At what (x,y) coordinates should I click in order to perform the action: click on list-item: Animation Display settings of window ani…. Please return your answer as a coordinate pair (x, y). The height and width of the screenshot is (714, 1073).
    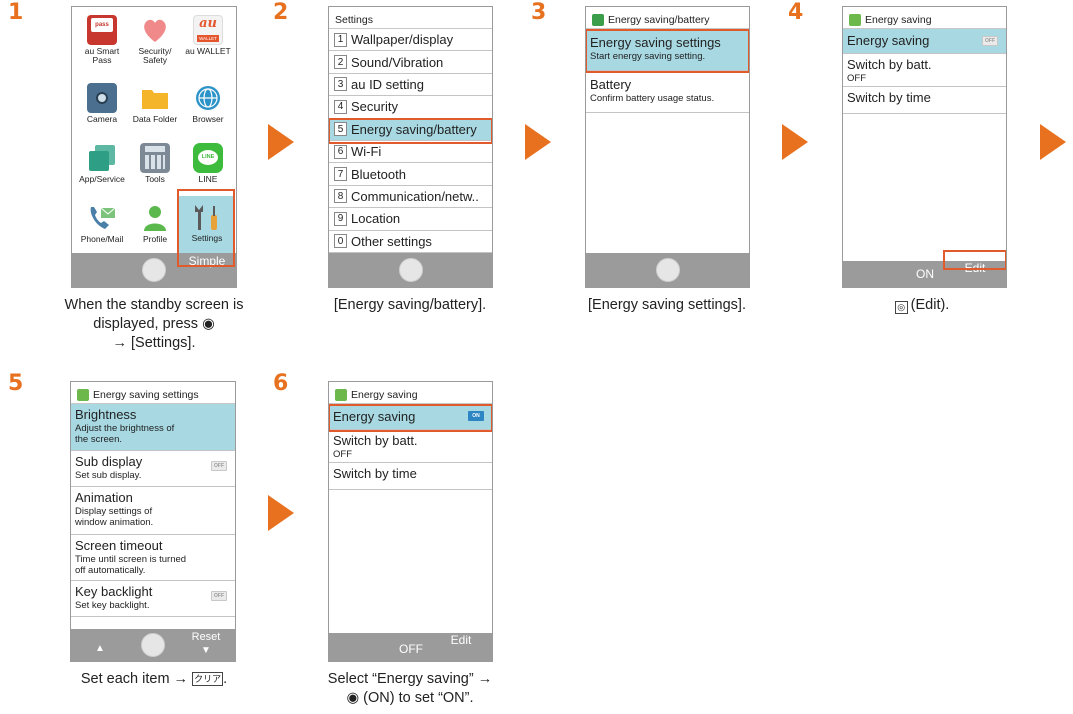
    Looking at the image, I should click on (153, 511).